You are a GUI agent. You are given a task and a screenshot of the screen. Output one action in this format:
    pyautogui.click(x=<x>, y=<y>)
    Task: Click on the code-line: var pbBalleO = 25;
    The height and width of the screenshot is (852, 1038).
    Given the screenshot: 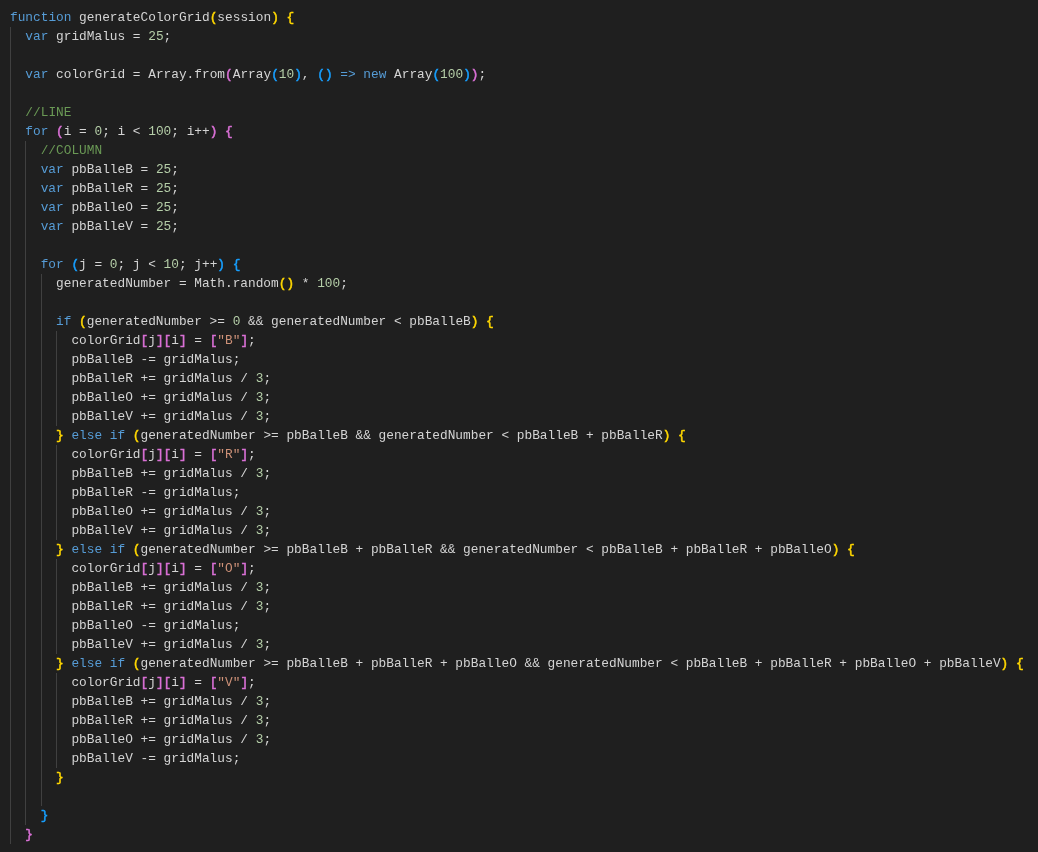 What is the action you would take?
    pyautogui.click(x=109, y=208)
    